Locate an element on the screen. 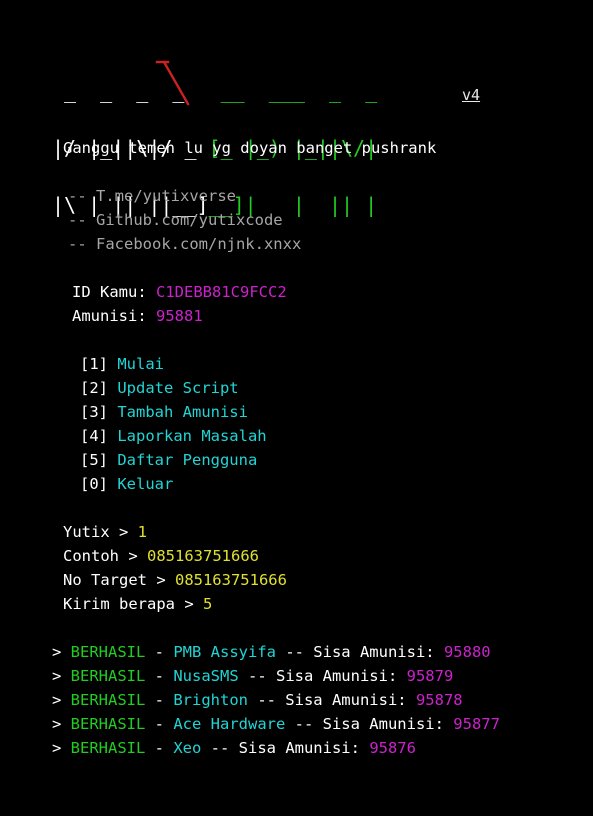  menu-item-laporkan-masalah: [4] Laporkan Masalah is located at coordinates (173, 436).